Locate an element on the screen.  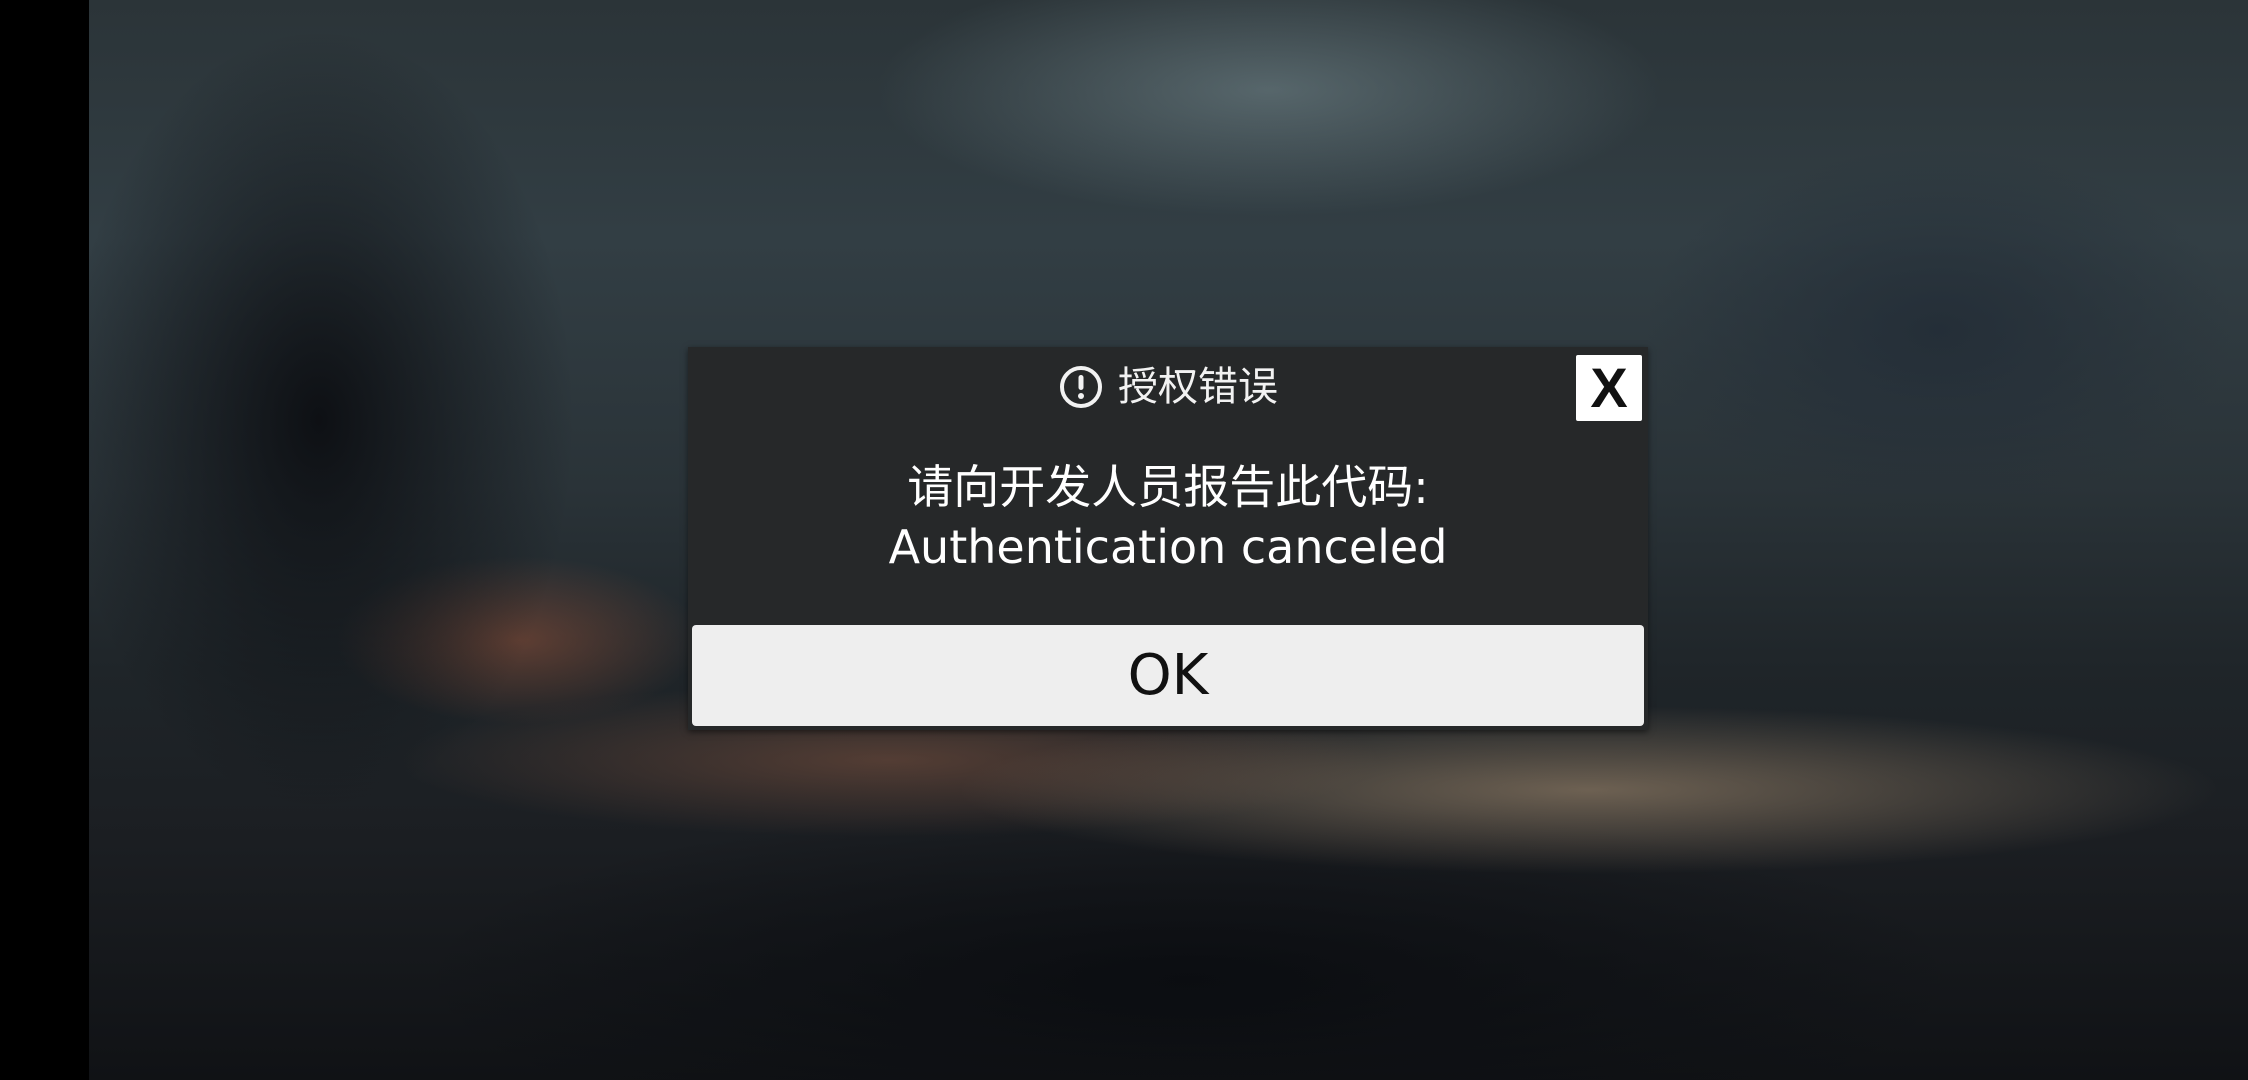
dialog-title: 授权错误 is located at coordinates (1198, 387).